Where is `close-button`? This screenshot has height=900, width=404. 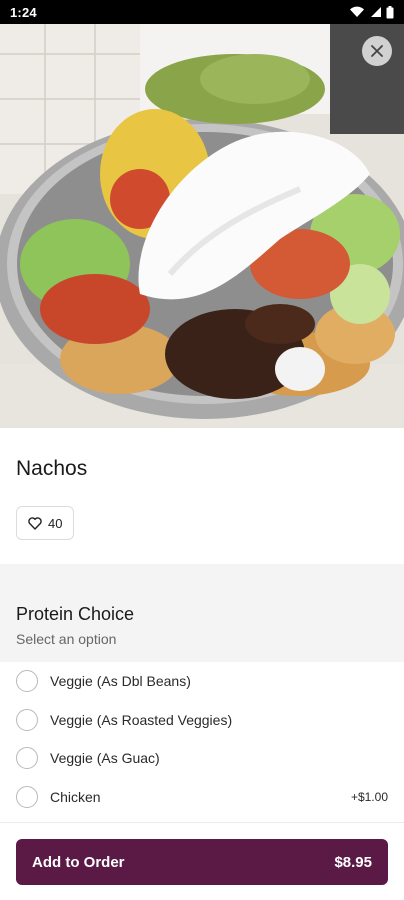
close-button is located at coordinates (377, 51).